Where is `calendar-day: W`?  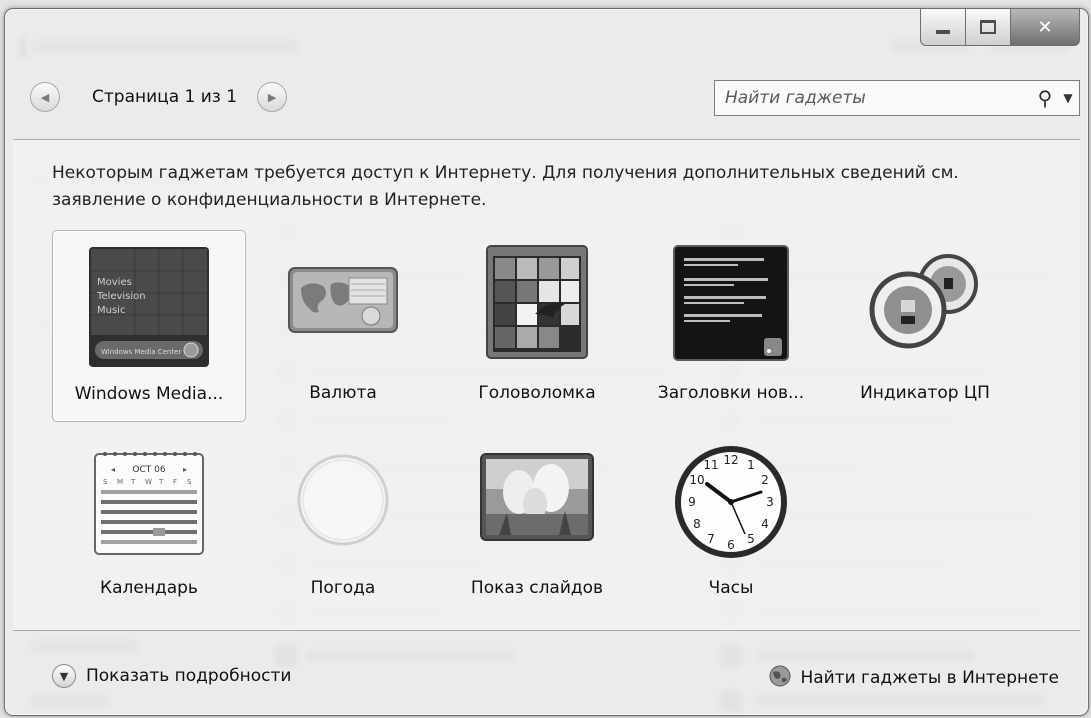 calendar-day: W is located at coordinates (148, 482).